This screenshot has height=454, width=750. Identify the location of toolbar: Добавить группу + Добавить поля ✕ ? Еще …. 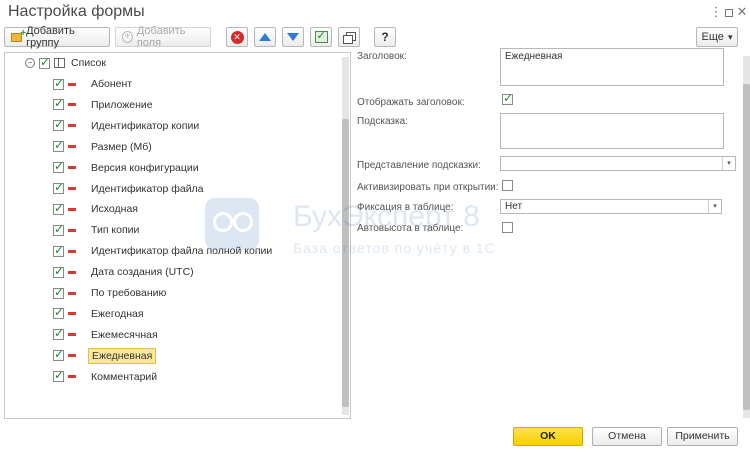
(375, 37).